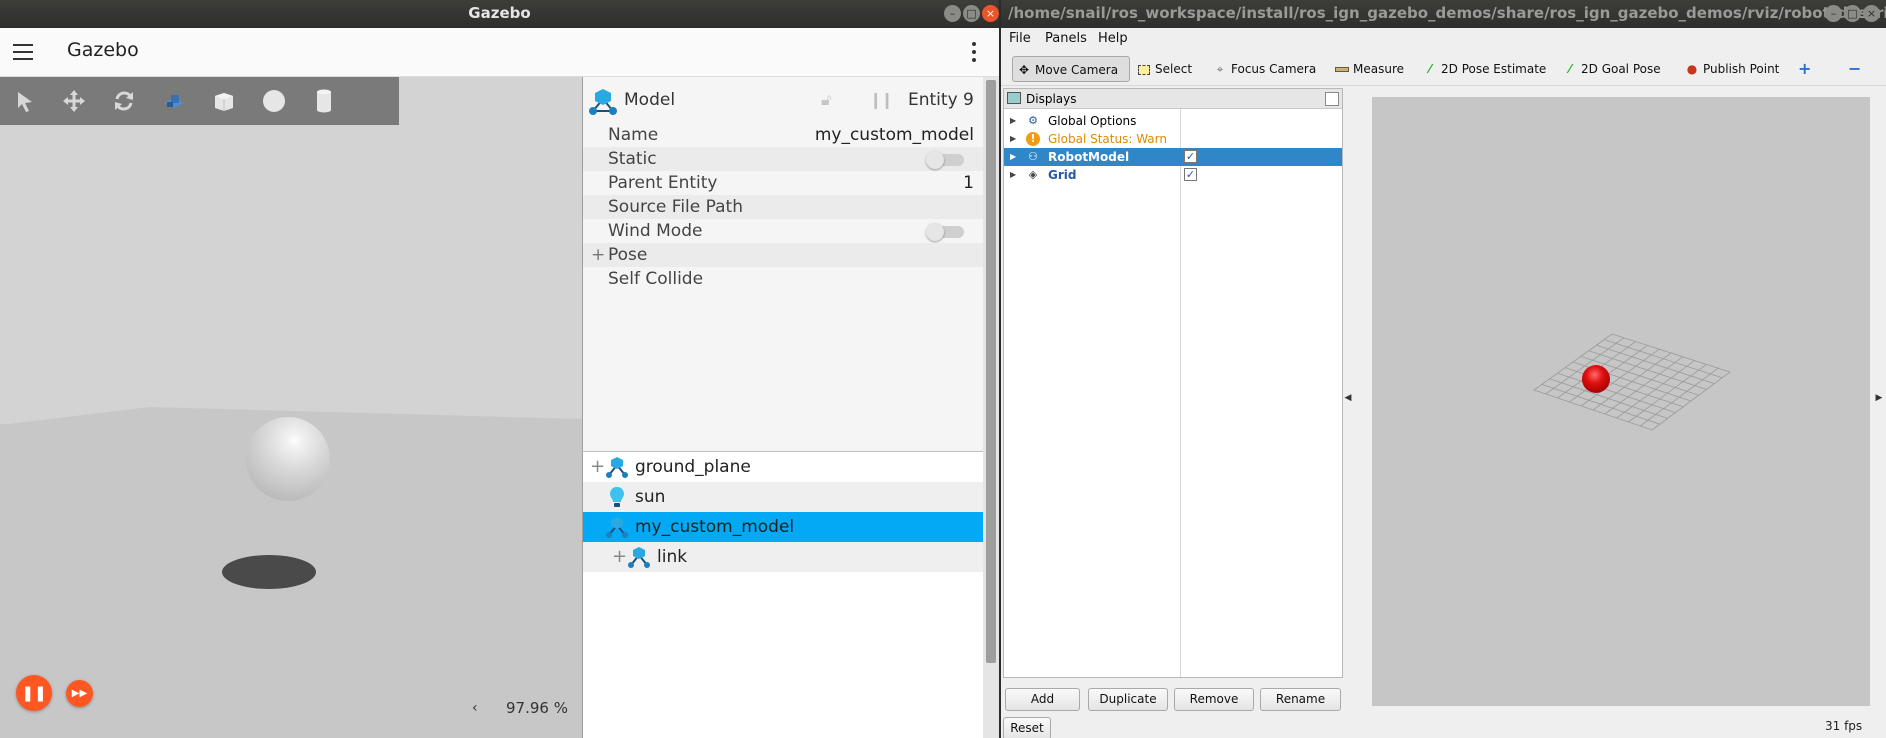  What do you see at coordinates (288, 459) in the screenshot?
I see `sphere-model` at bounding box center [288, 459].